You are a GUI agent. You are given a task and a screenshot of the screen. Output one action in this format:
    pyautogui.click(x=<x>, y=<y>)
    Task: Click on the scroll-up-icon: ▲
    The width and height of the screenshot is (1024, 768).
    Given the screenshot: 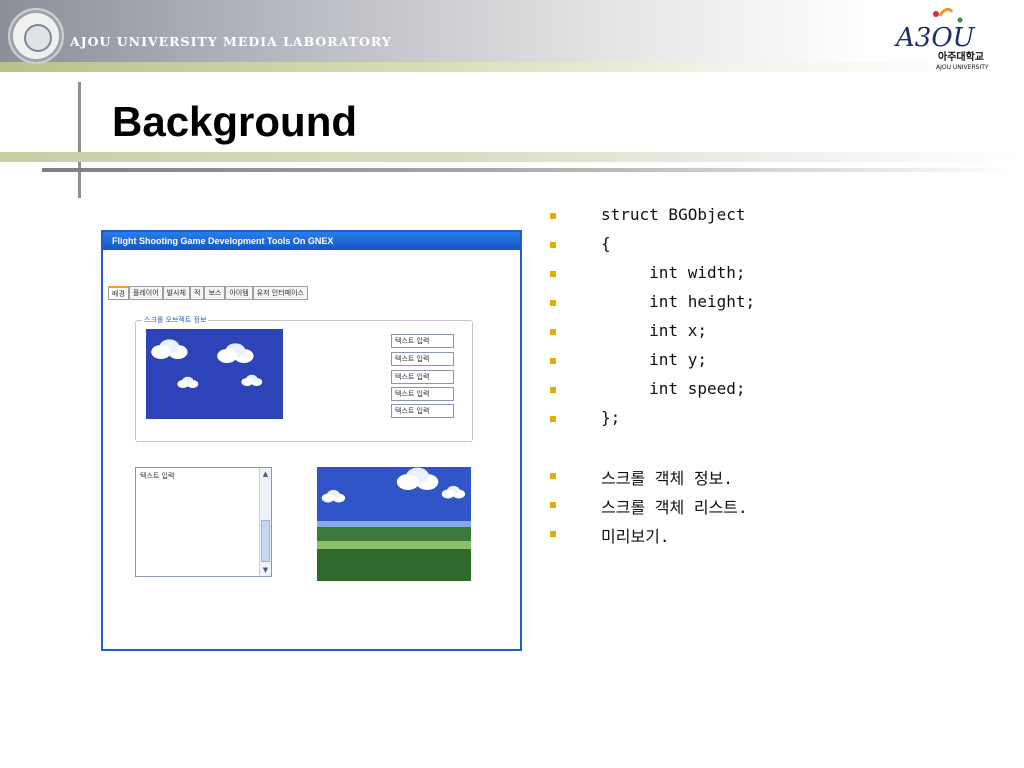 What is the action you would take?
    pyautogui.click(x=265, y=474)
    